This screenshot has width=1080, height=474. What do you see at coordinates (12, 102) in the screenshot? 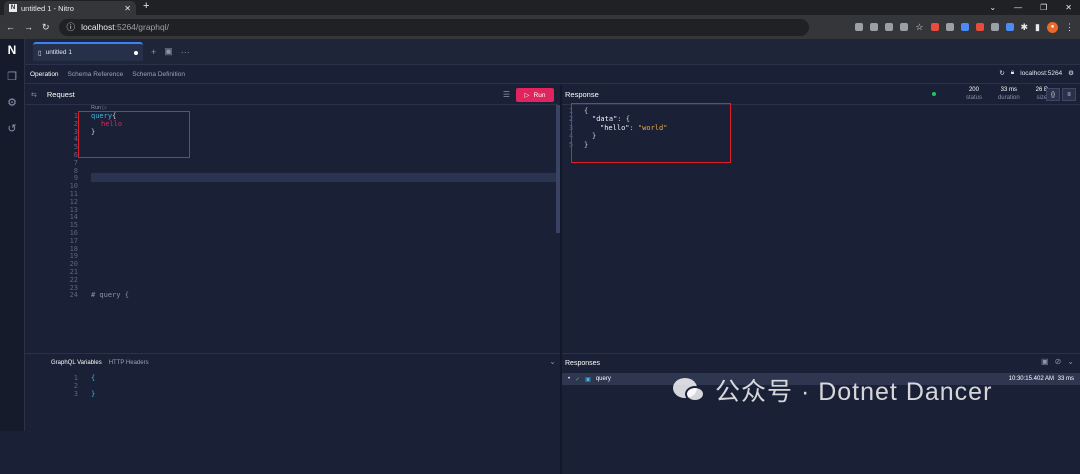
I see `connections-icon: ⚙` at bounding box center [12, 102].